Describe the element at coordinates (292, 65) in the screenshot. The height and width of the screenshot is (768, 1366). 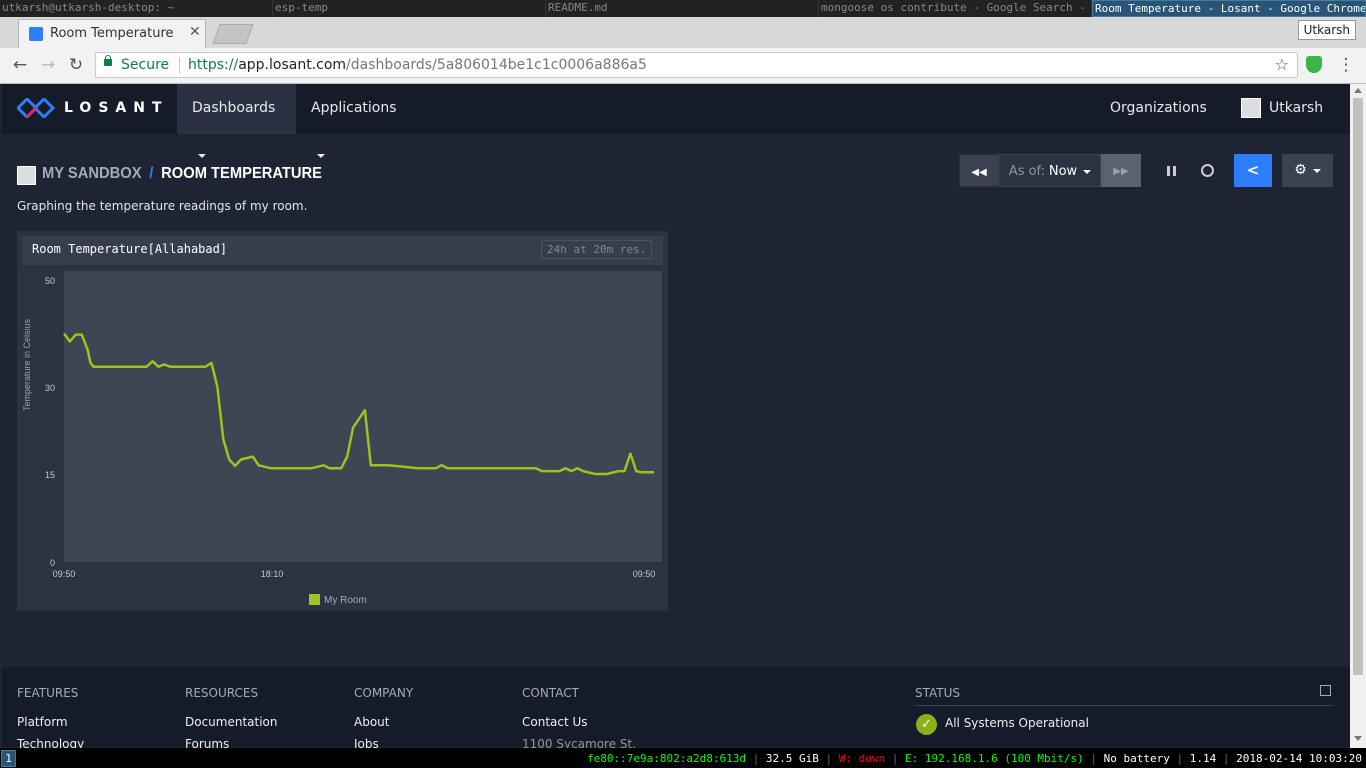
I see `url-host: app.losant.com` at that location.